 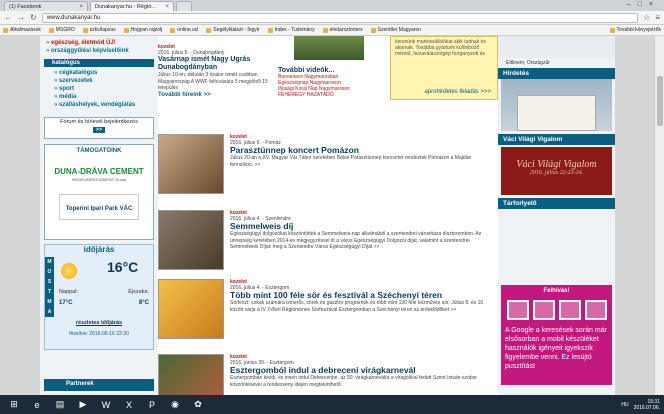 What do you see at coordinates (143, 303) in the screenshot?
I see `night-temp: 8°C` at bounding box center [143, 303].